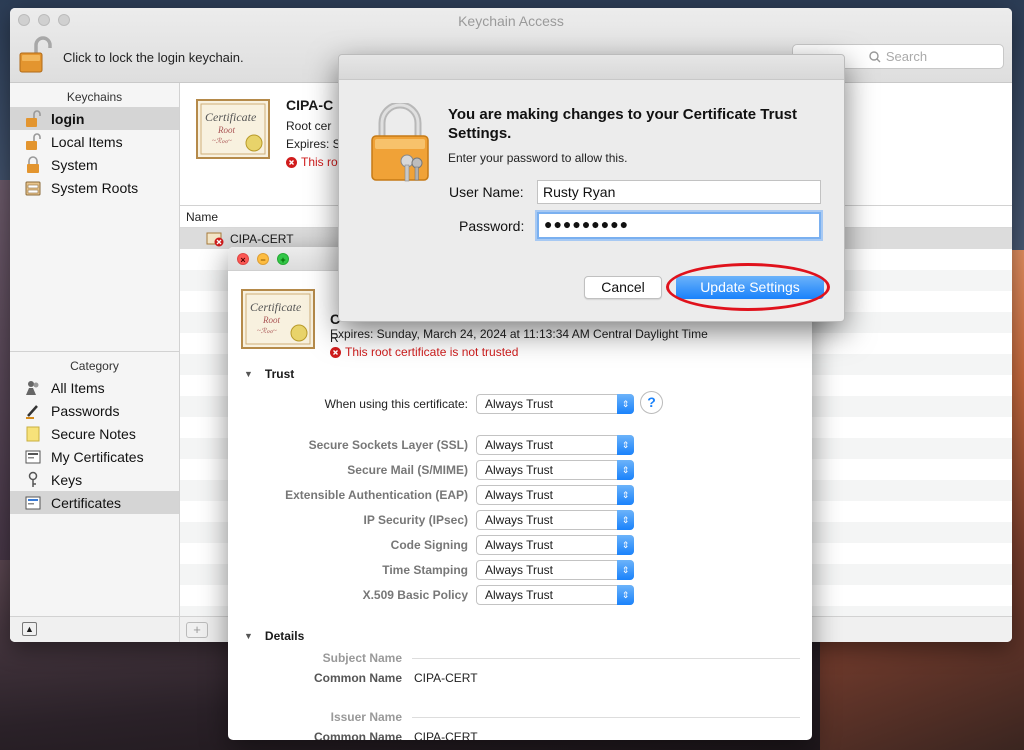  What do you see at coordinates (309, 126) in the screenshot?
I see `summary-kind: Root cer` at bounding box center [309, 126].